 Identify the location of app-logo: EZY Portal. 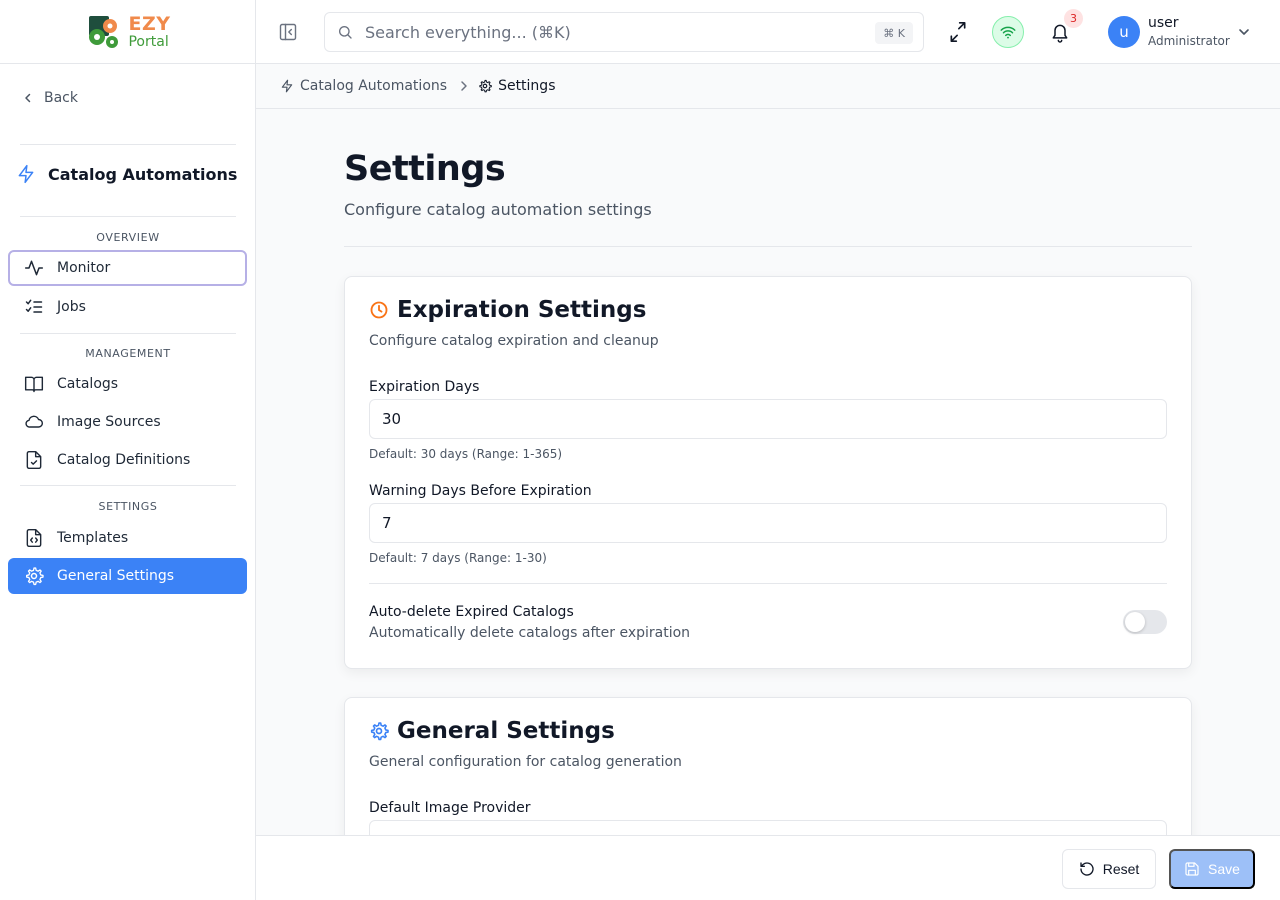
(127, 32).